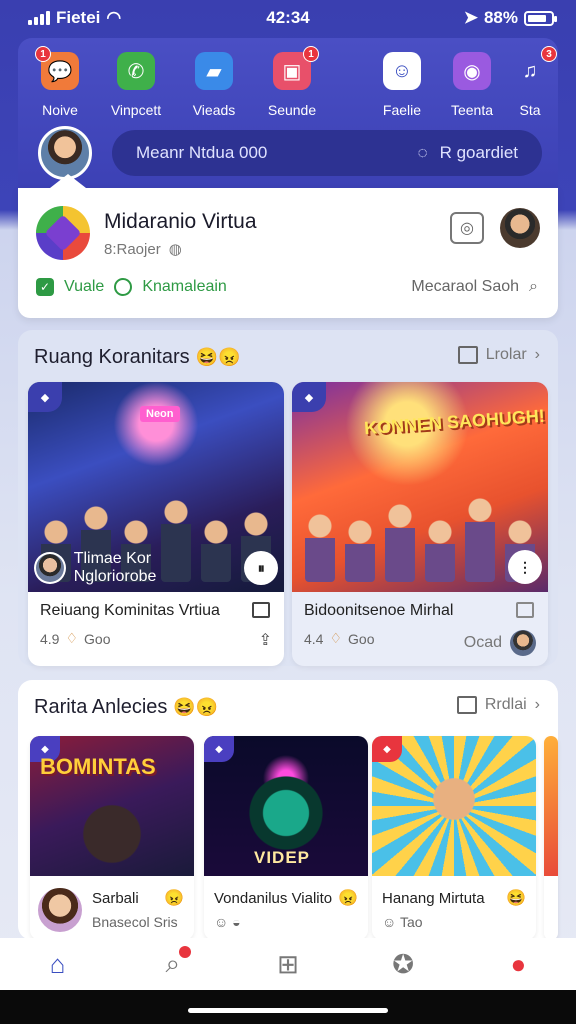  I want to click on app-seunde: ▣ 1 Seunde, so click(292, 82).